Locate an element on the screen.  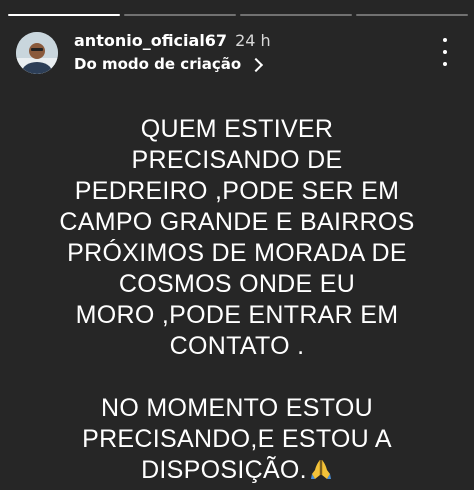
story-line: QUEM ESTIVER is located at coordinates (237, 129).